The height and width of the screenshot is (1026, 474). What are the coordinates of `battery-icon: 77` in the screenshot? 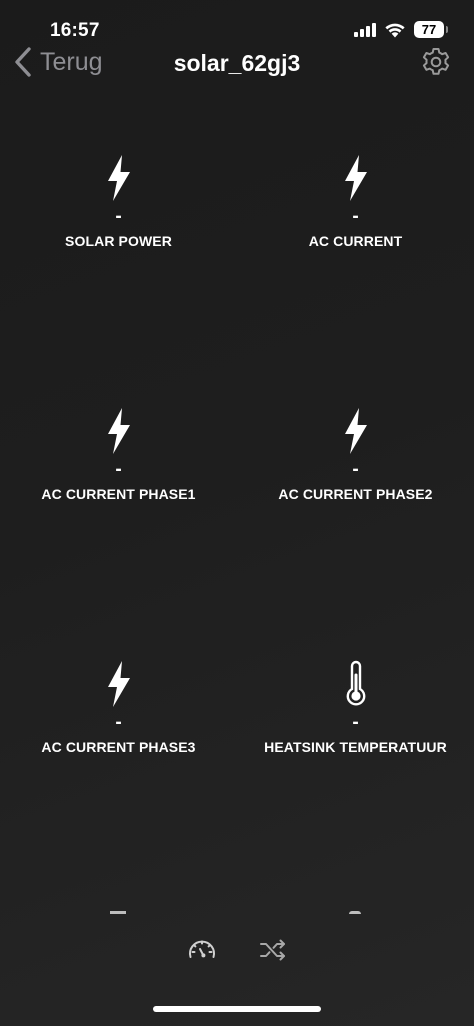 It's located at (431, 29).